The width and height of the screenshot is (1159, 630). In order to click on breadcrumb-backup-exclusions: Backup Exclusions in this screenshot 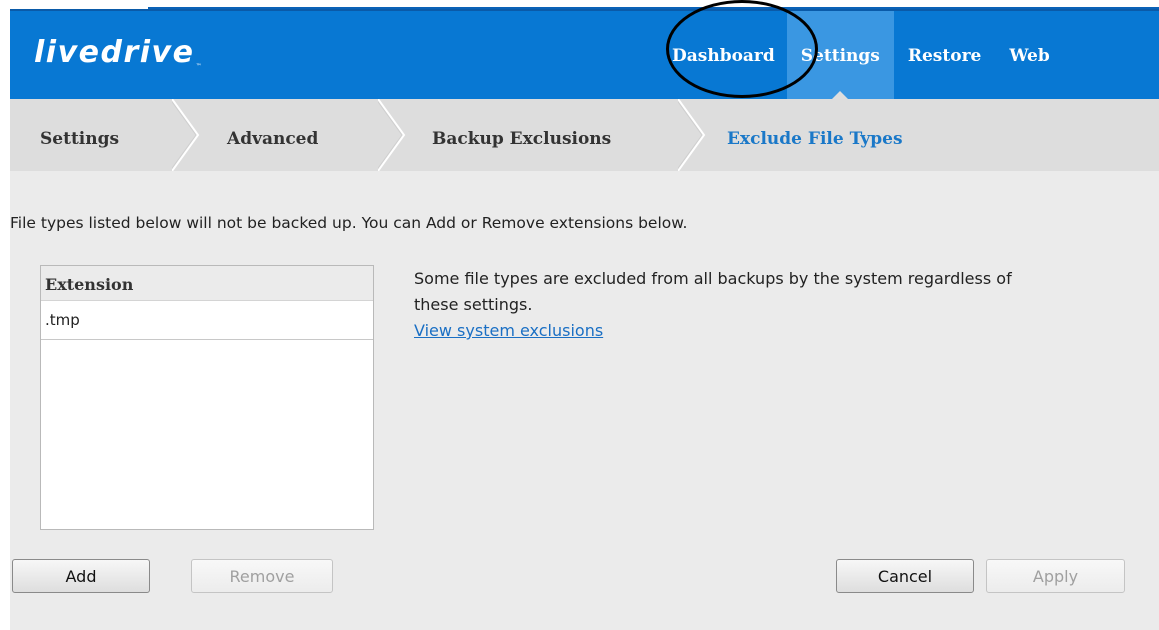, I will do `click(521, 135)`.